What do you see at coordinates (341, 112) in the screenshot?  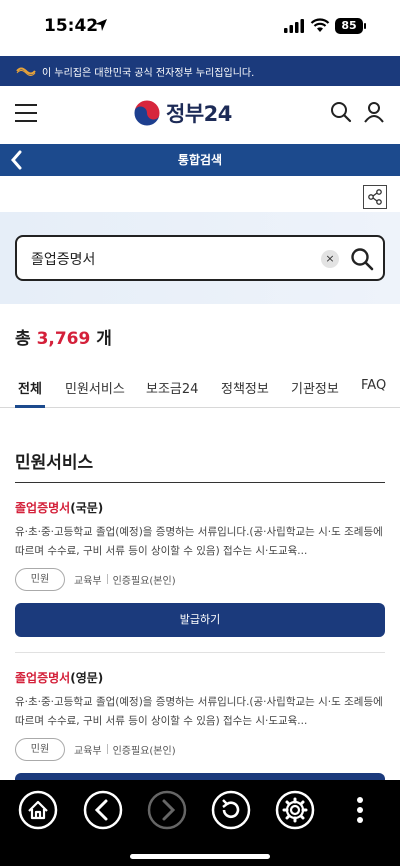 I see `search-icon` at bounding box center [341, 112].